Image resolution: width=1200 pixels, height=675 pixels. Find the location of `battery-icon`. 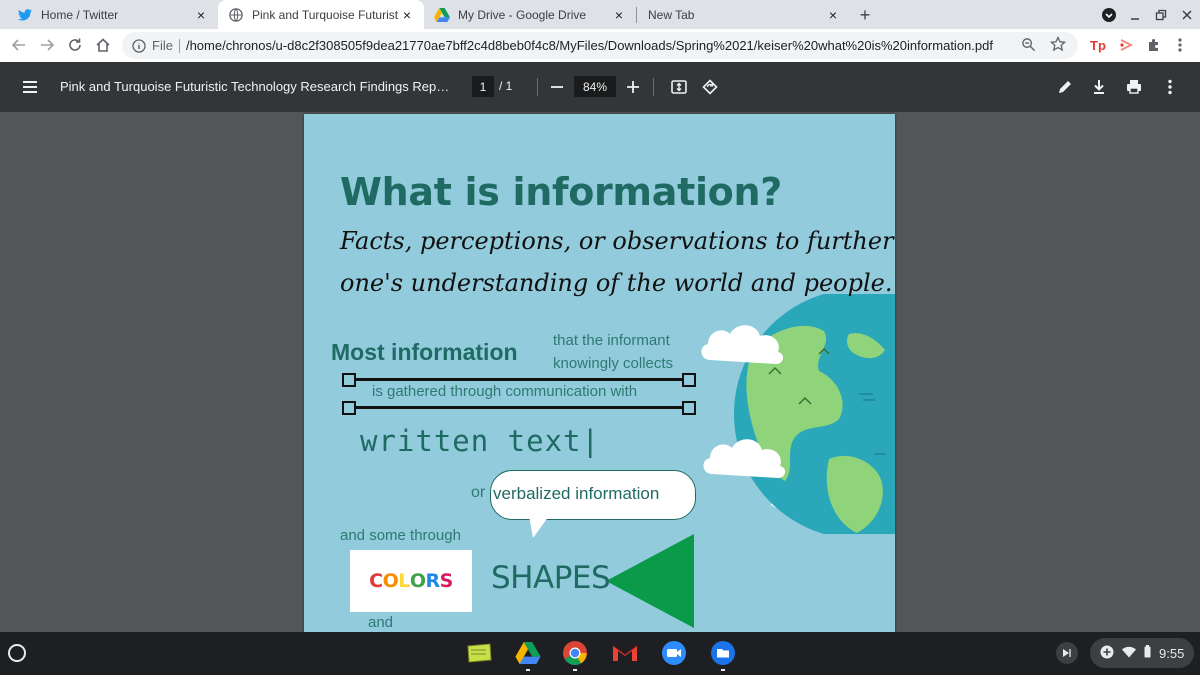

battery-icon is located at coordinates (1147, 653).